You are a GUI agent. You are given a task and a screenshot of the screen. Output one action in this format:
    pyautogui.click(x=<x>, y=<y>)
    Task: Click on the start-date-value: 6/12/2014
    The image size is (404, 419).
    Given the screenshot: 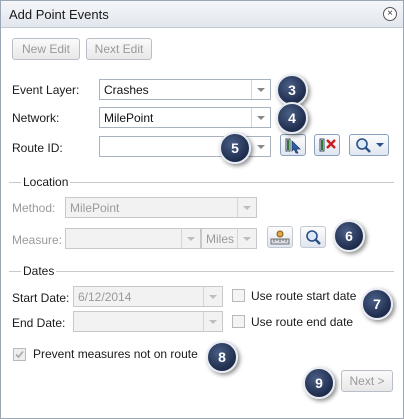 What is the action you would take?
    pyautogui.click(x=105, y=297)
    